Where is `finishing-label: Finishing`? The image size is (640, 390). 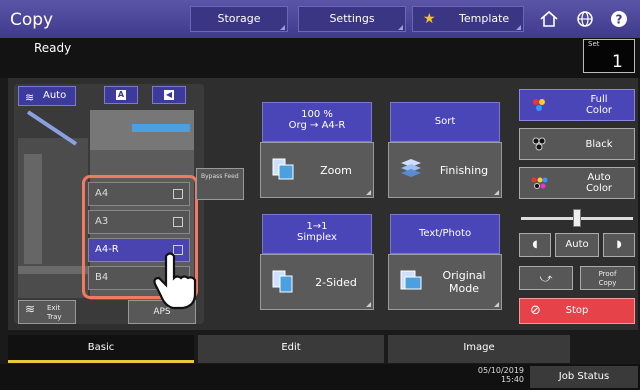
finishing-label: Finishing is located at coordinates (464, 170).